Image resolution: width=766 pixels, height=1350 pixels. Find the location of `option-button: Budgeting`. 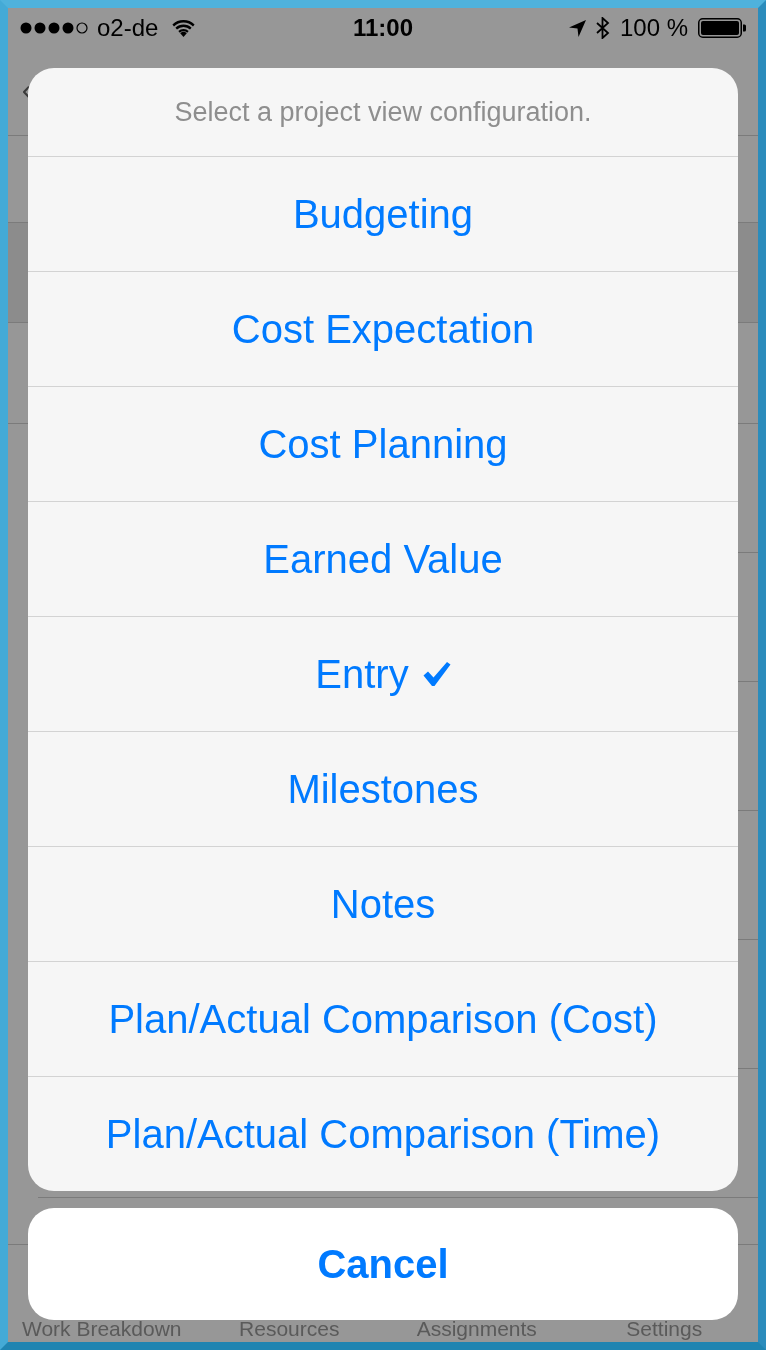

option-button: Budgeting is located at coordinates (383, 213).